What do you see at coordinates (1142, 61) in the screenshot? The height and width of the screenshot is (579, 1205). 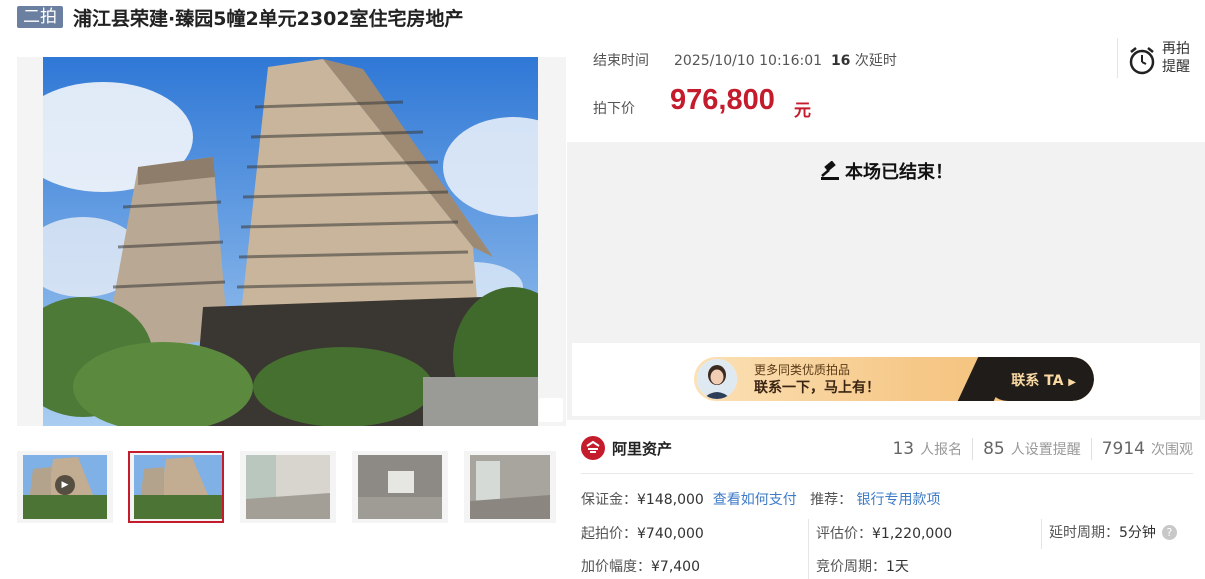 I see `alarm-clock-icon` at bounding box center [1142, 61].